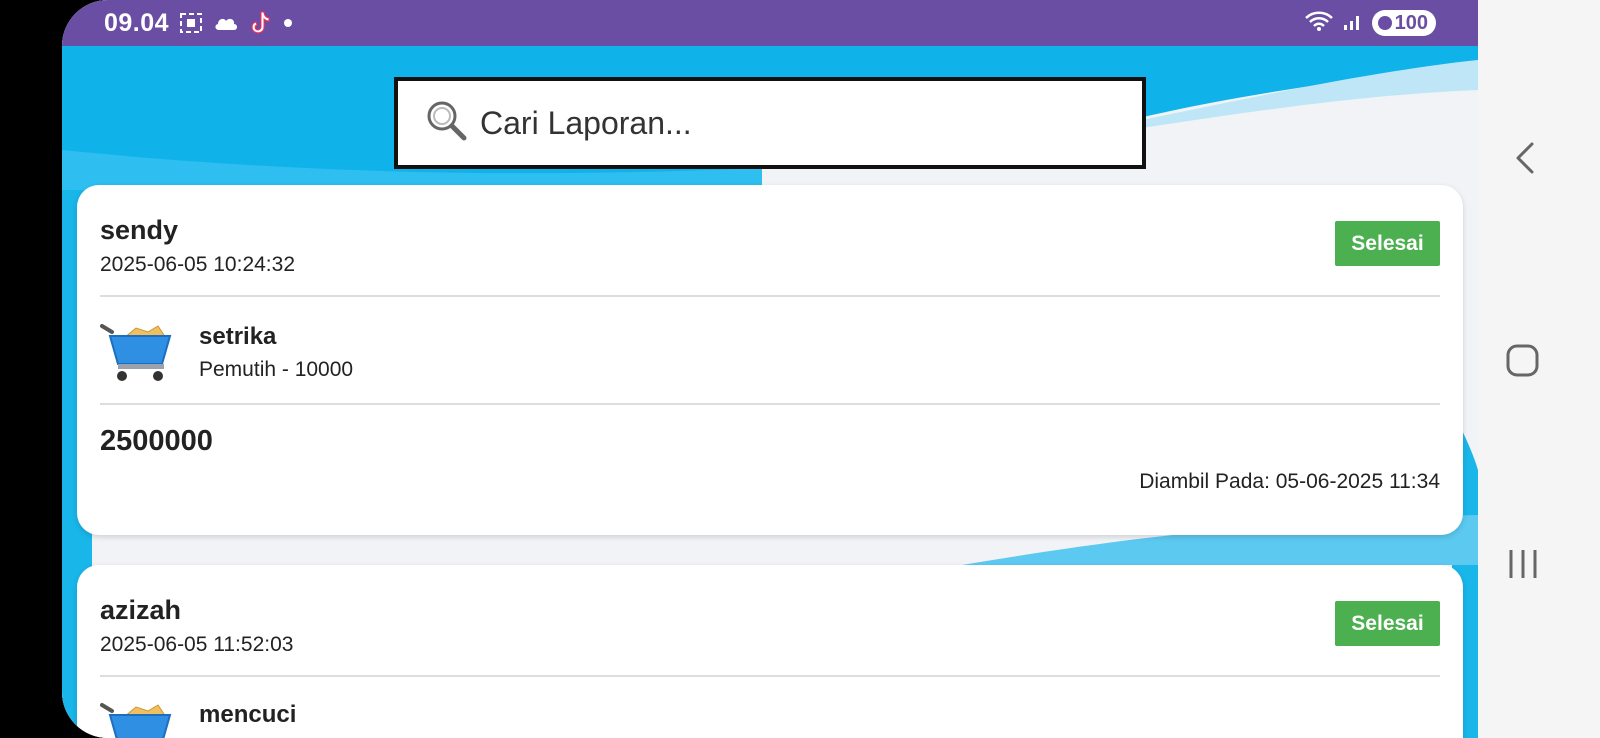  Describe the element at coordinates (288, 23) in the screenshot. I see `dot-icon` at that location.